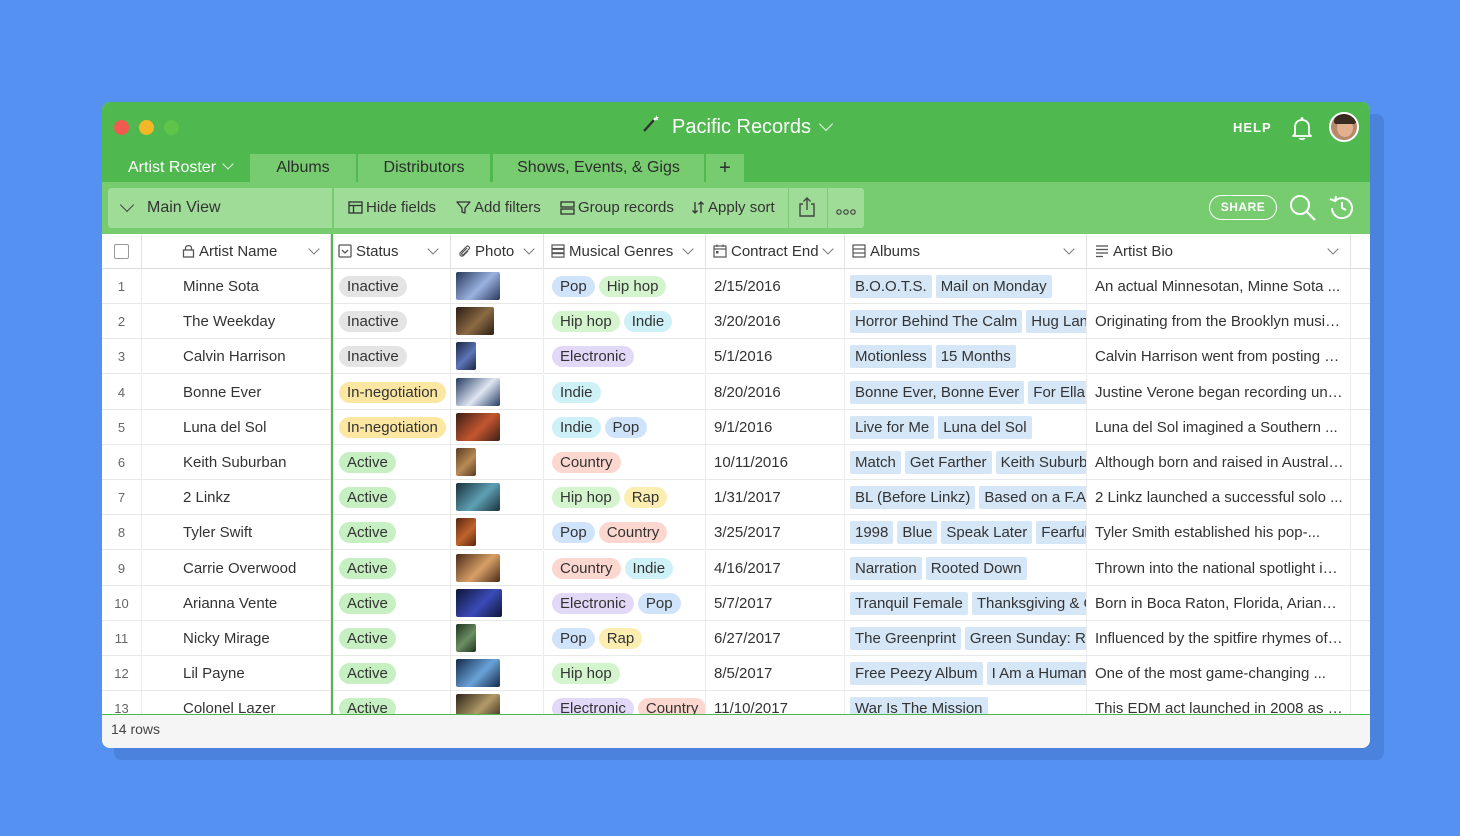 The width and height of the screenshot is (1460, 836). What do you see at coordinates (236, 251) in the screenshot?
I see `column-header-artist-name: Artist Name` at bounding box center [236, 251].